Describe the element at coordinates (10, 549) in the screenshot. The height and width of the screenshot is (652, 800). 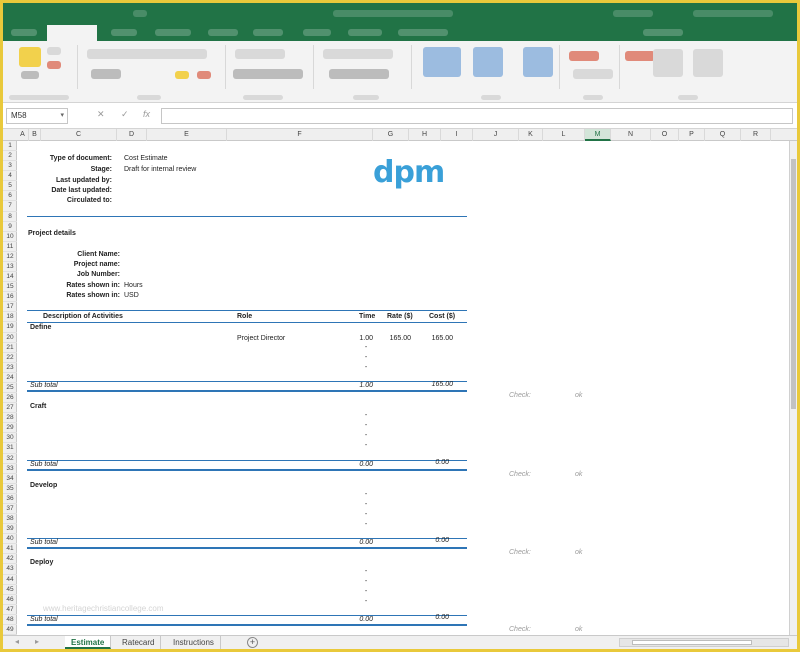
I see `row-header: 41` at that location.